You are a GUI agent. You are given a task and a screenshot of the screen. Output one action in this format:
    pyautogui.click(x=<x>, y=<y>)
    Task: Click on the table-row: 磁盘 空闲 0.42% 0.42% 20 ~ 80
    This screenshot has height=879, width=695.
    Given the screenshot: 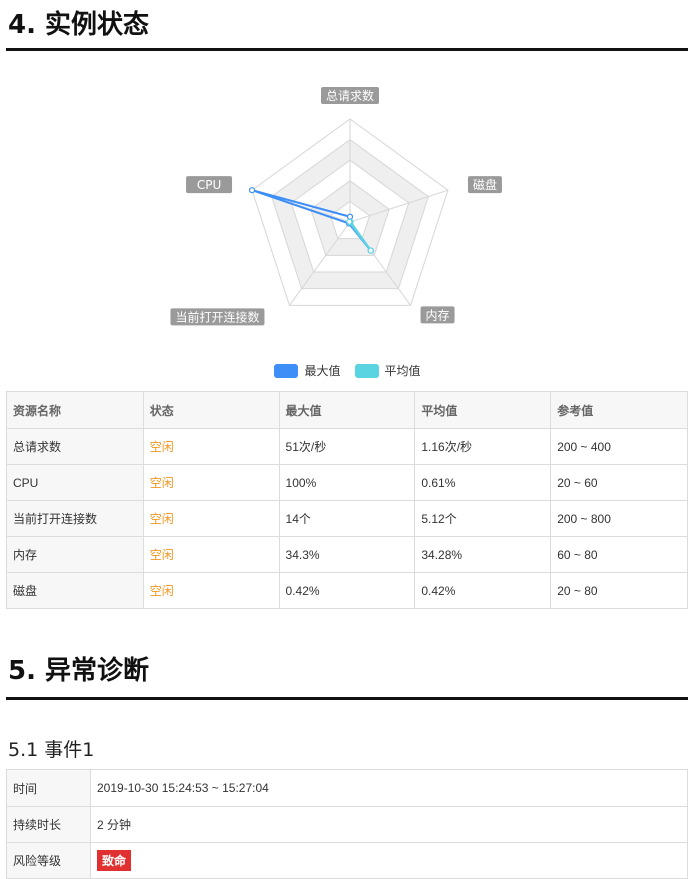 What is the action you would take?
    pyautogui.click(x=347, y=590)
    